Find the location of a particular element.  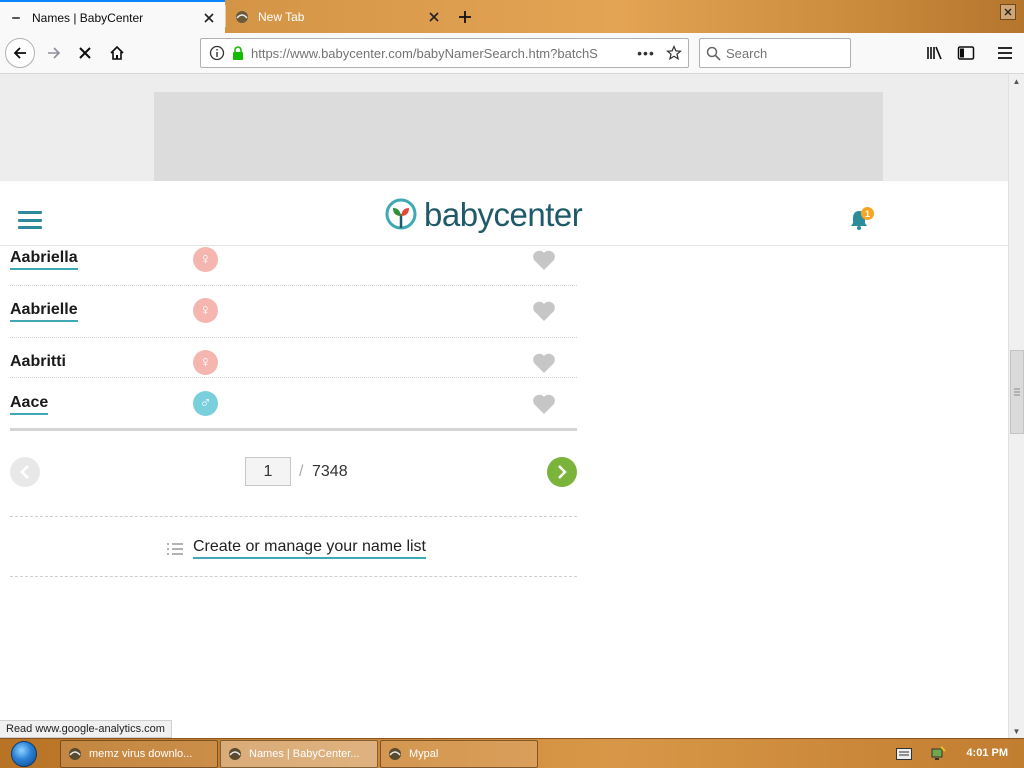

sidebar-icon is located at coordinates (966, 53).